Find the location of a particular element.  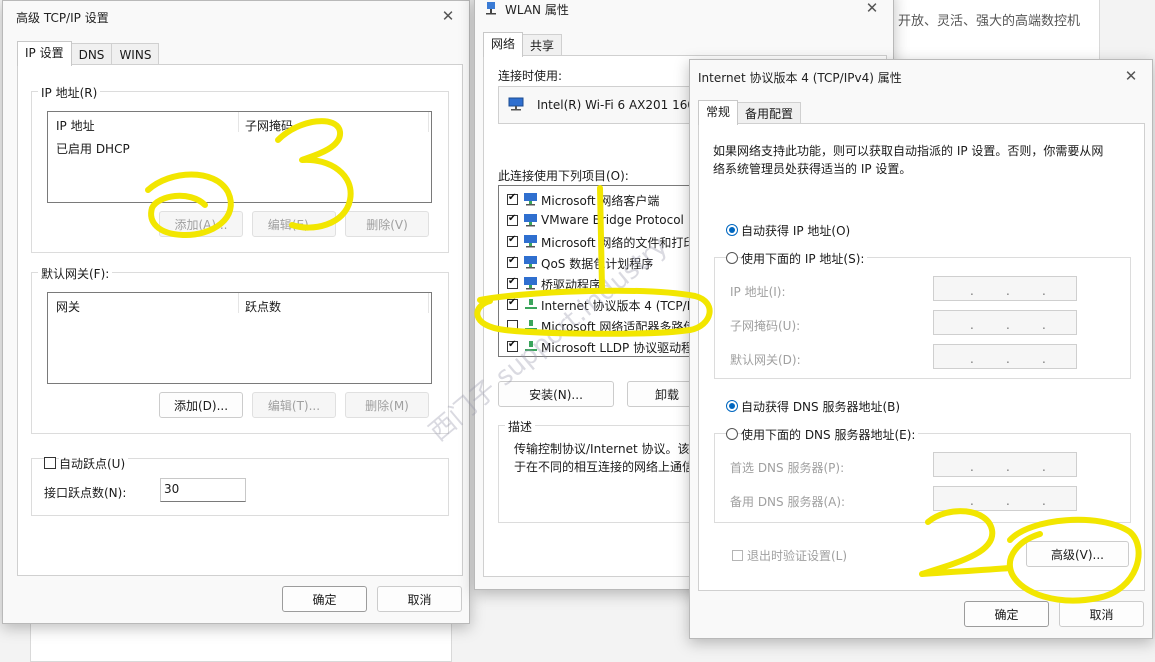

ip-address-label: IP 地址(I): is located at coordinates (758, 292).